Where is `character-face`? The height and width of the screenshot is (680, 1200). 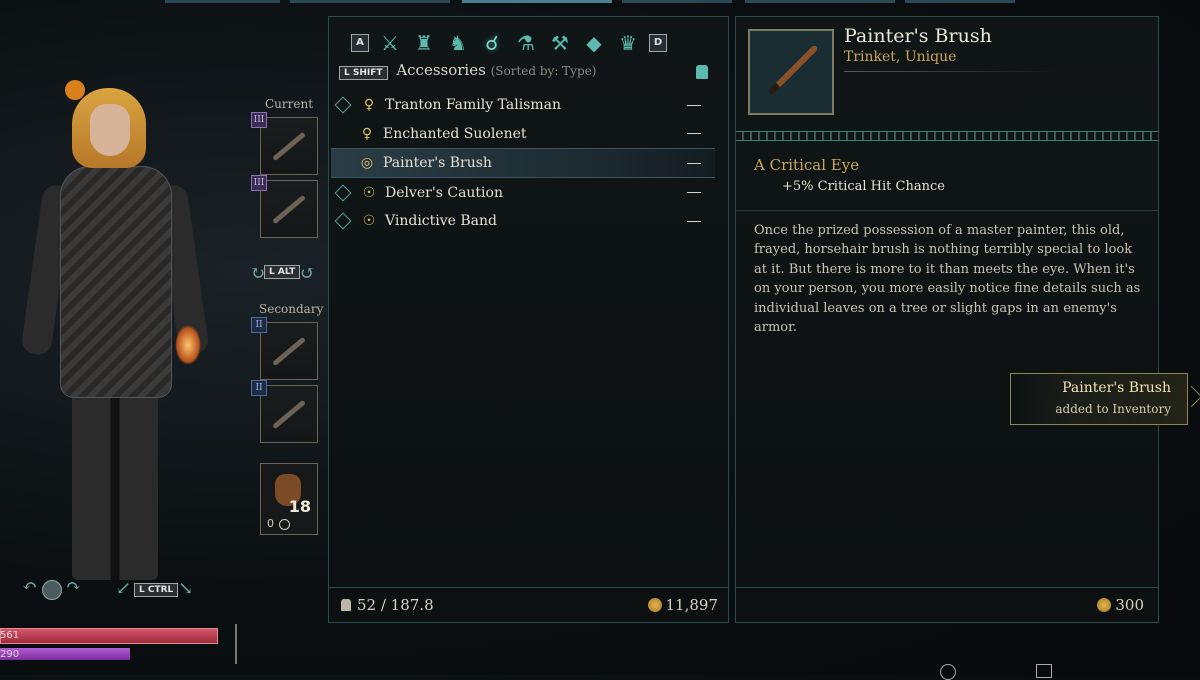
character-face is located at coordinates (110, 130).